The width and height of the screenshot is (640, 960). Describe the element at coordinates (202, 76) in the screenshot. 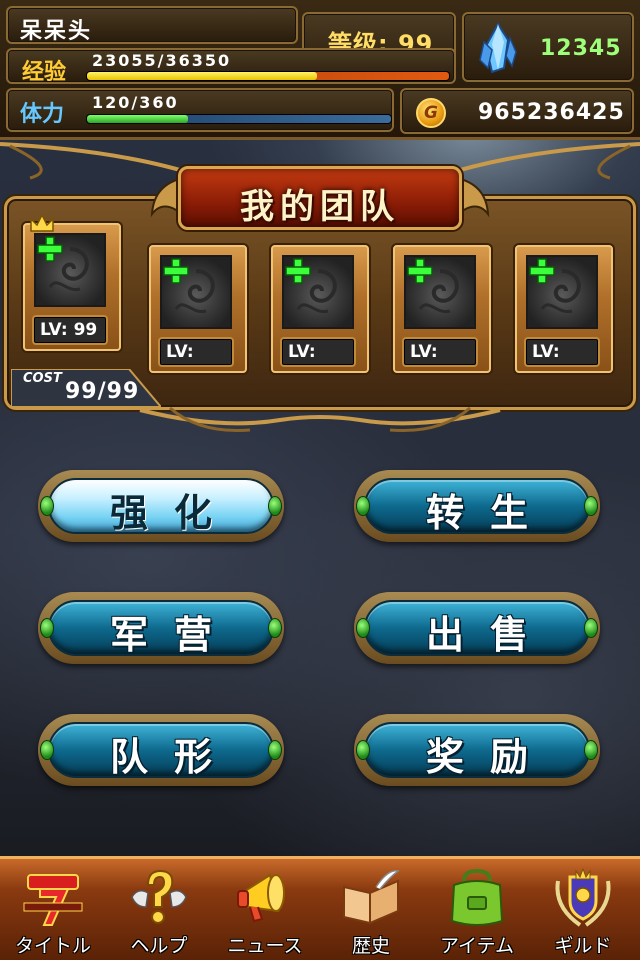

I see `exp-bar-fill` at that location.